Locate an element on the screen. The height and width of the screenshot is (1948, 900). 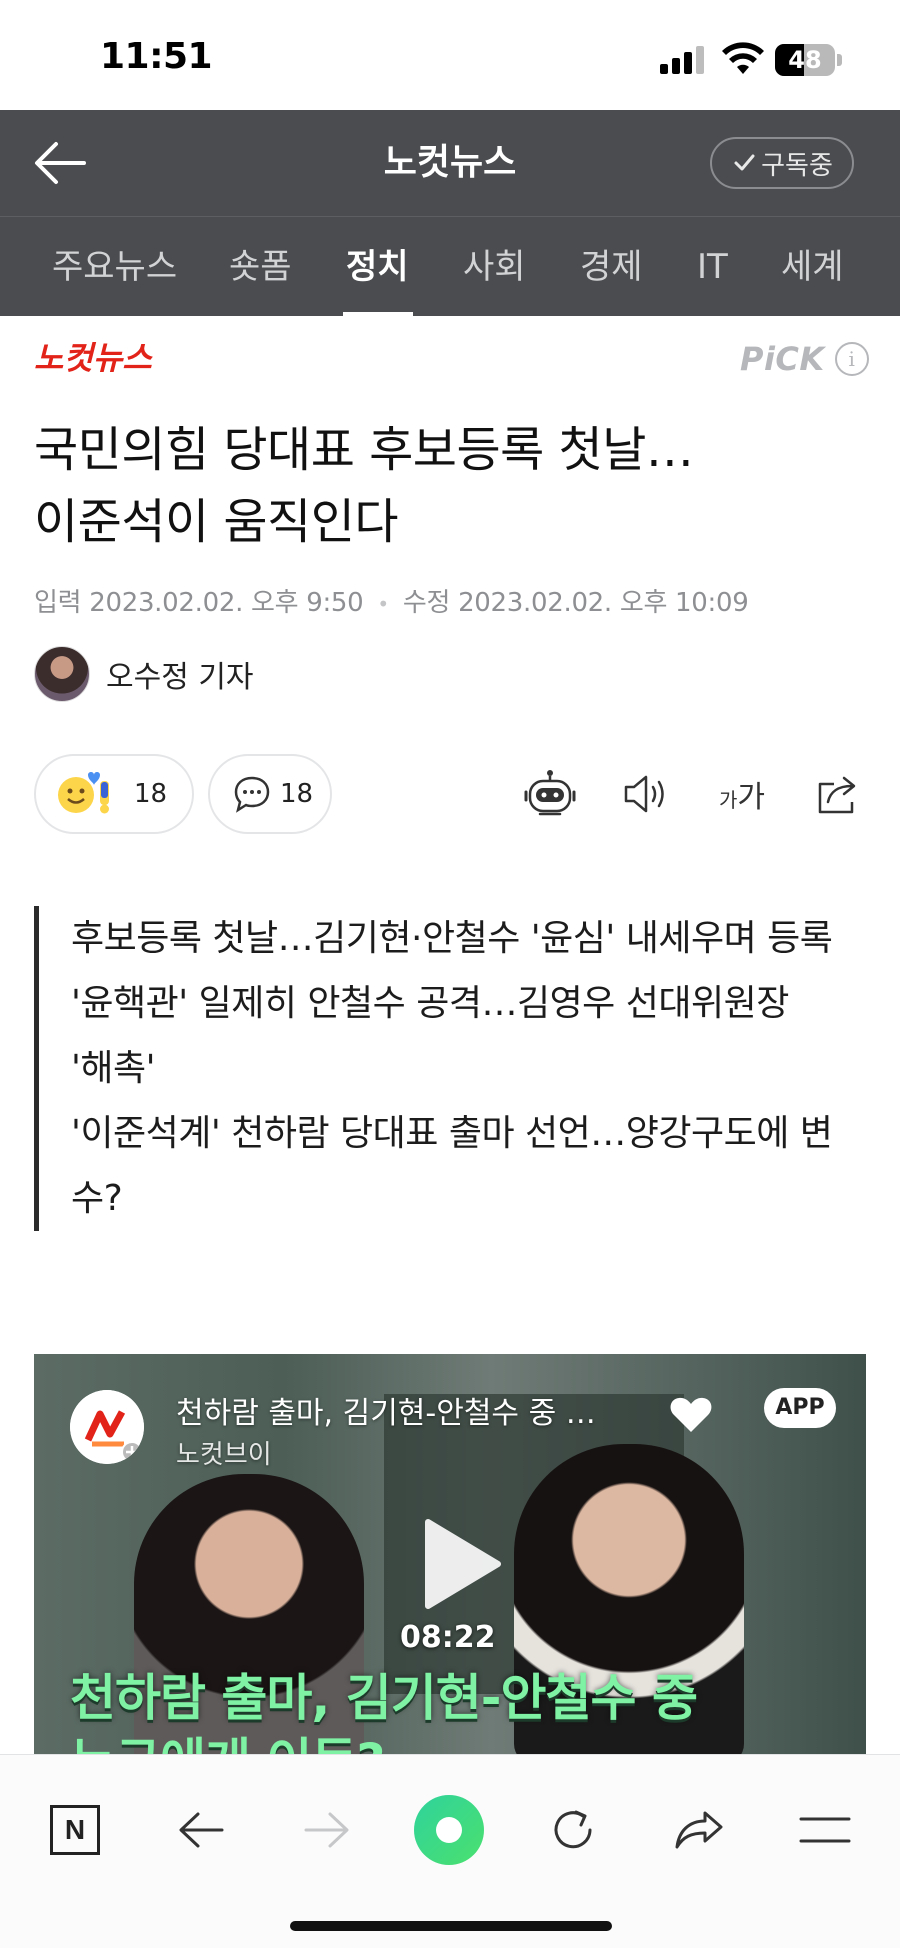
refresh-button is located at coordinates (573, 1830).